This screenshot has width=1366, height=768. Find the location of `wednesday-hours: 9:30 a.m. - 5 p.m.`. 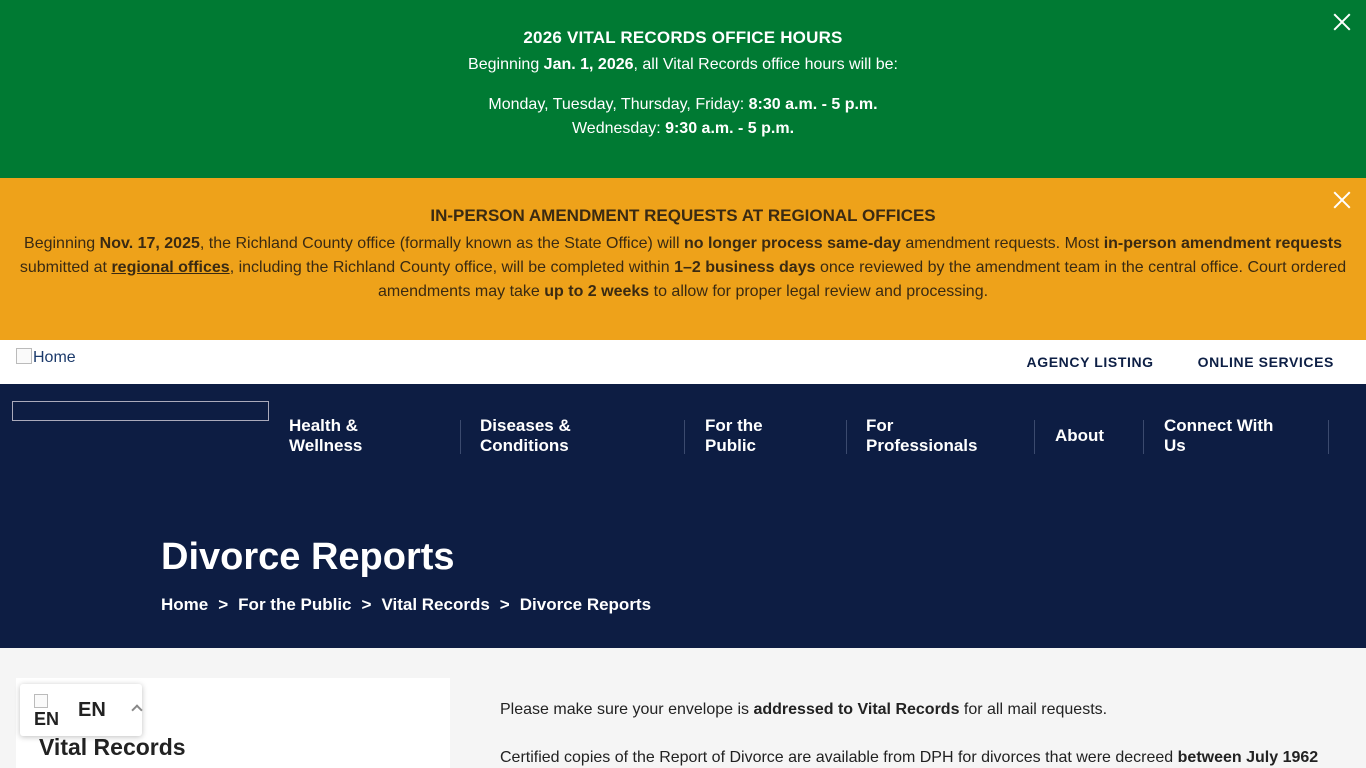

wednesday-hours: 9:30 a.m. - 5 p.m. is located at coordinates (730, 128).